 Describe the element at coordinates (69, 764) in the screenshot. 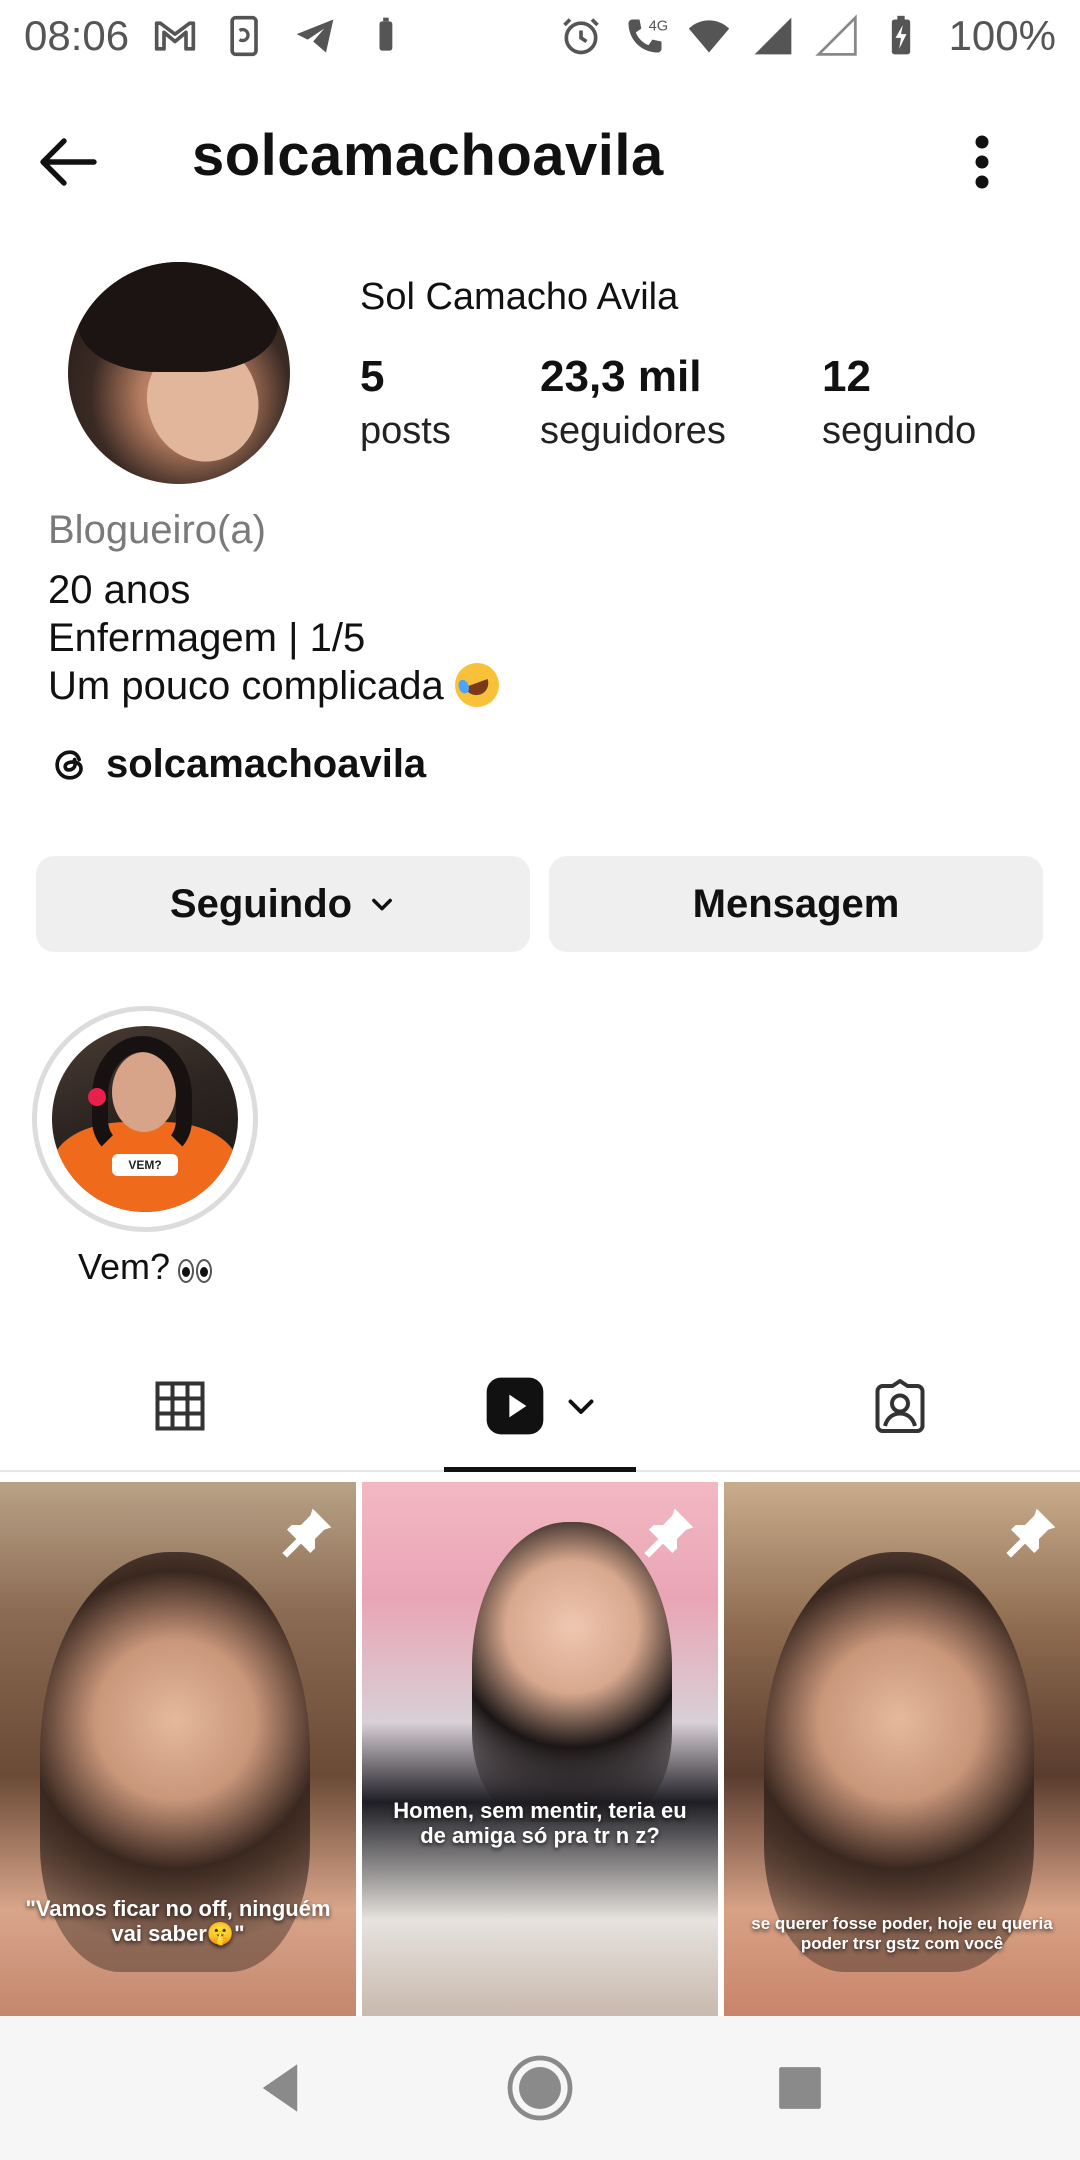

I see `threads-icon` at that location.